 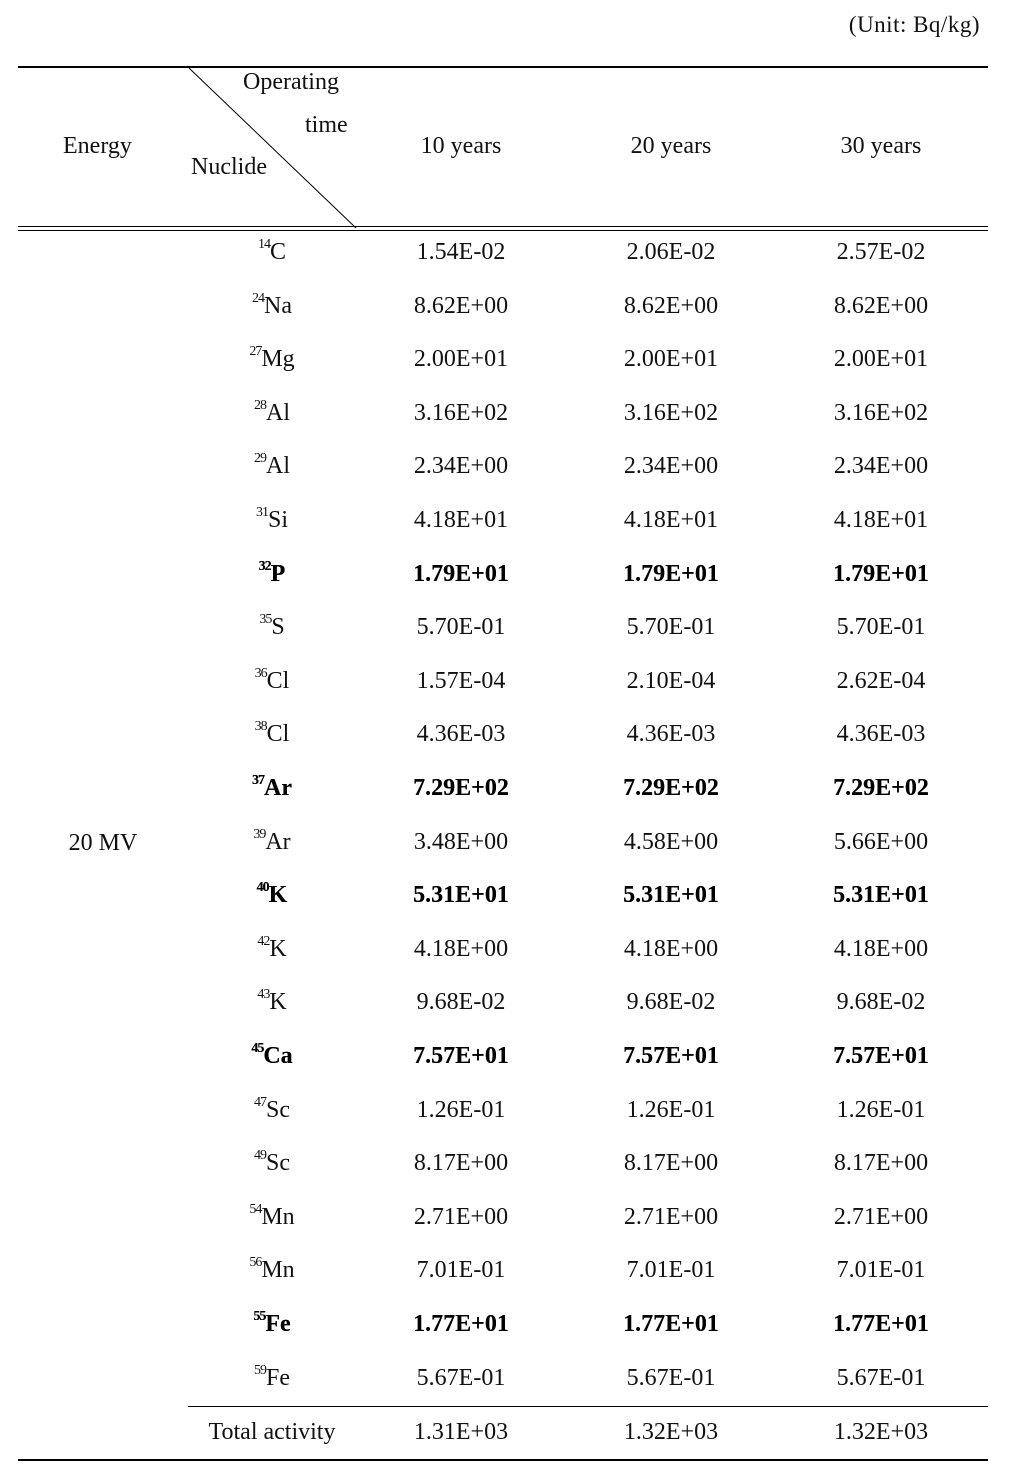 What do you see at coordinates (671, 574) in the screenshot?
I see `value-20-years: 1.79E+01` at bounding box center [671, 574].